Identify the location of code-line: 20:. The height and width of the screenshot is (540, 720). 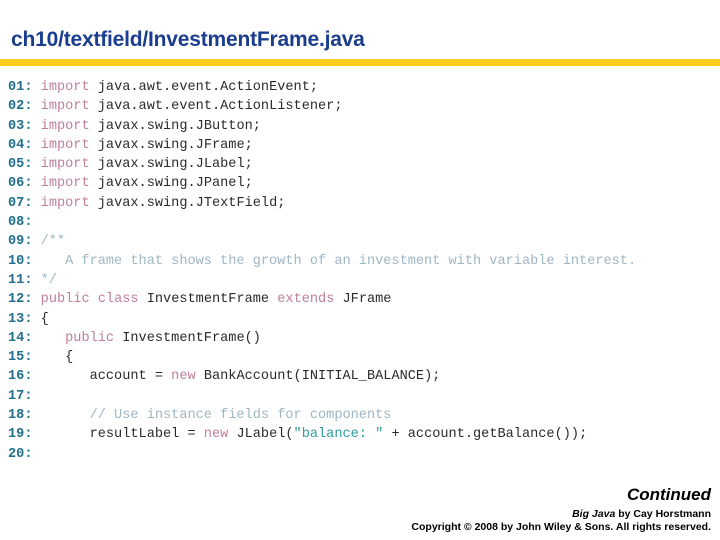
(361, 454).